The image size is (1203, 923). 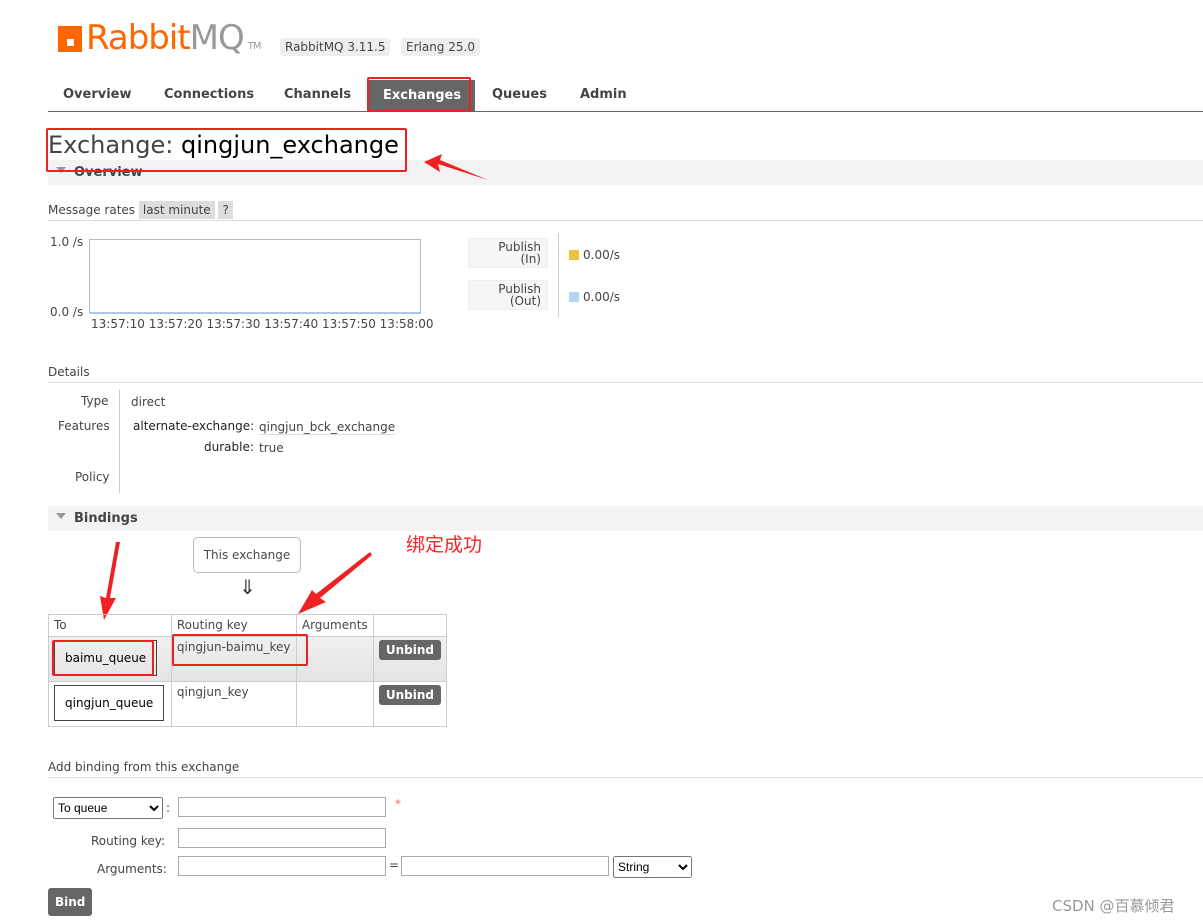 I want to click on legend-publish-in: Publish (In), so click(x=508, y=253).